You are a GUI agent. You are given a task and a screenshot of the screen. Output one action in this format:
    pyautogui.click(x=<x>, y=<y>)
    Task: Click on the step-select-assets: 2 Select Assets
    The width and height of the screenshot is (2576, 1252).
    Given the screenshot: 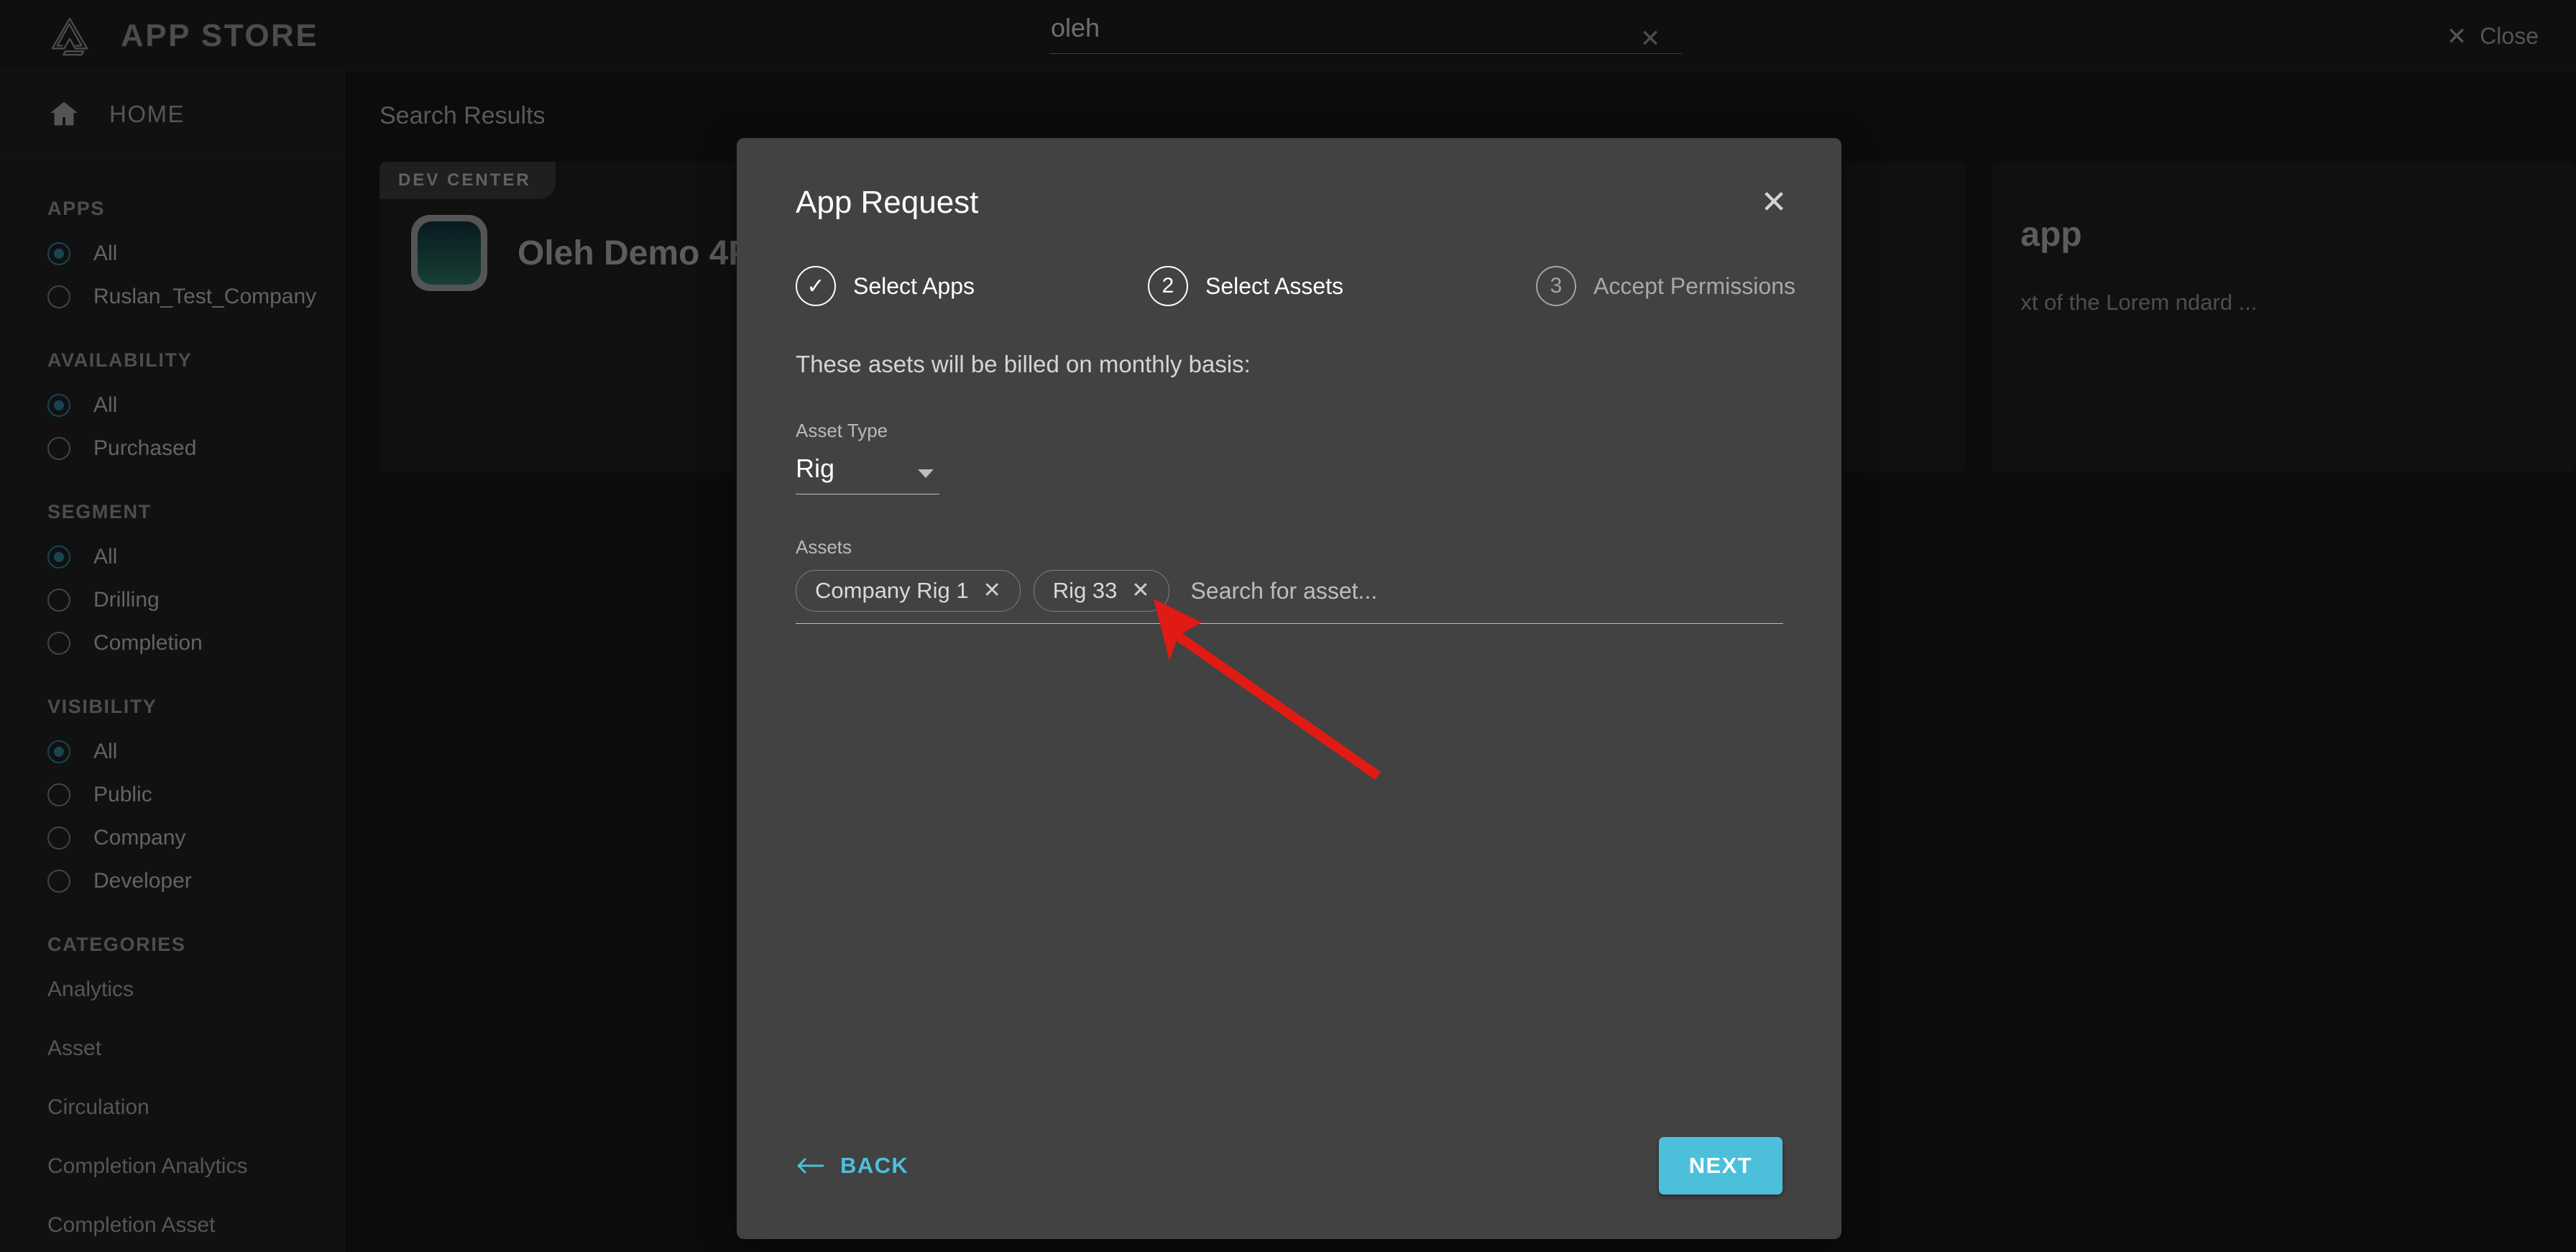 What is the action you would take?
    pyautogui.click(x=1342, y=286)
    